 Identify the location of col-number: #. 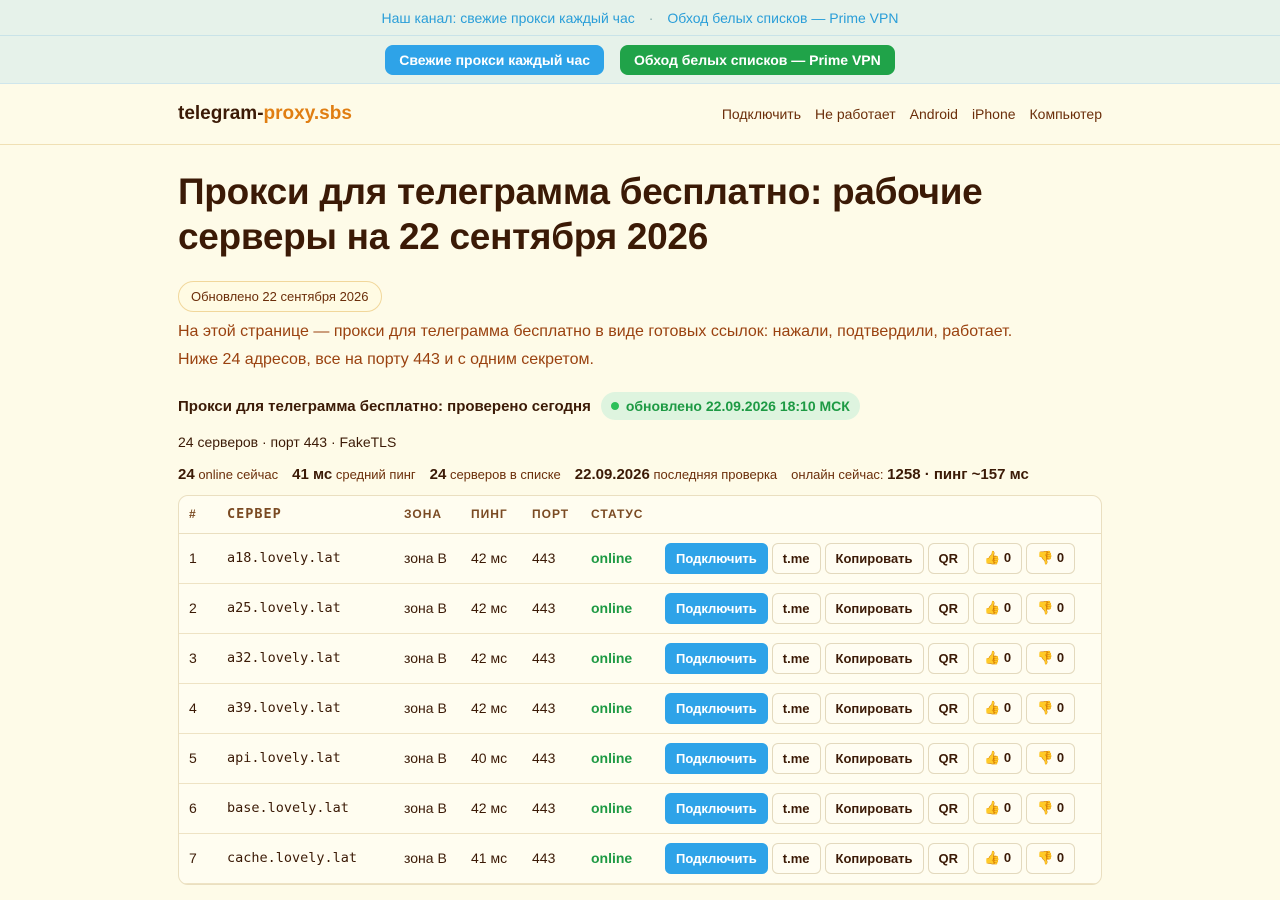
(203, 515).